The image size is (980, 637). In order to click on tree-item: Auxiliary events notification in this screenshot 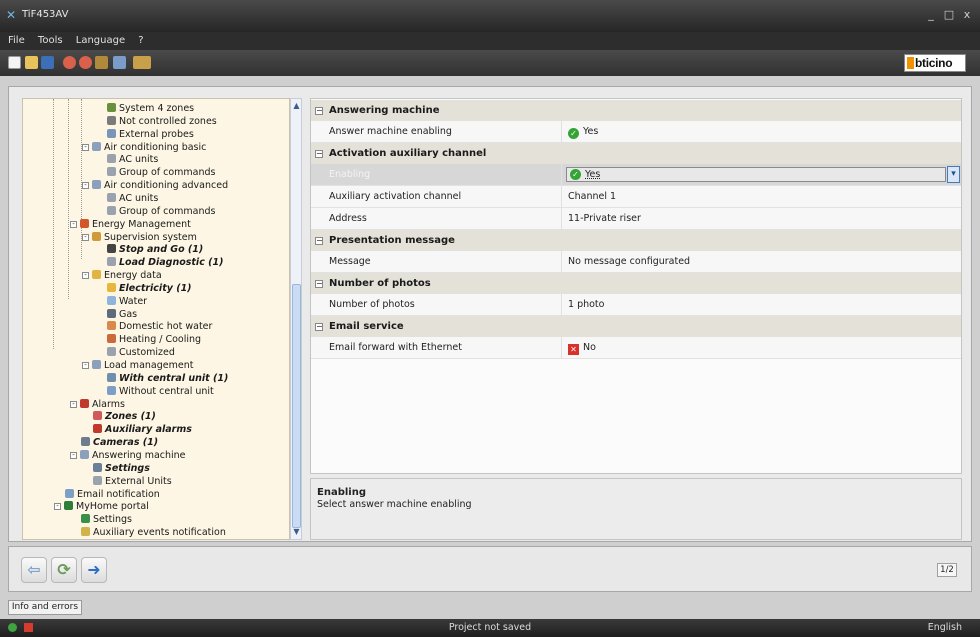, I will do `click(153, 532)`.